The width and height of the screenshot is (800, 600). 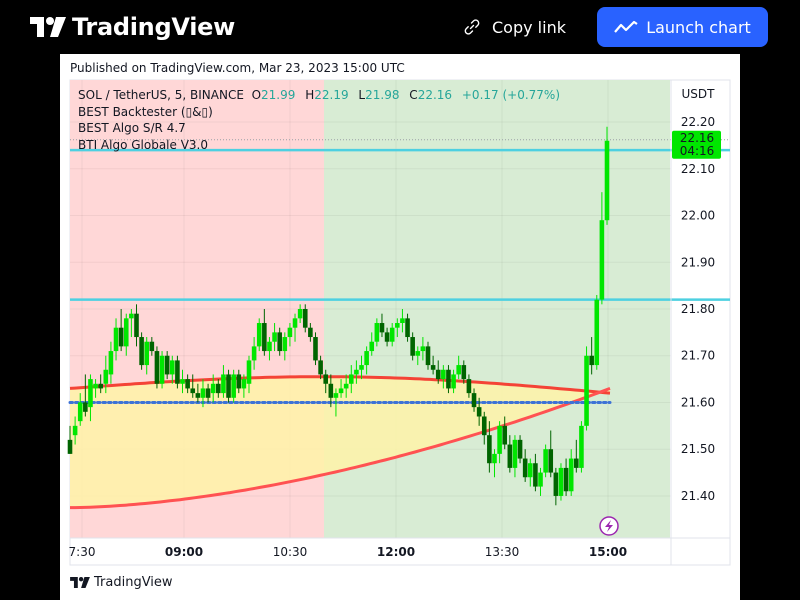 What do you see at coordinates (132, 27) in the screenshot?
I see `tradingview-logo: TradingView` at bounding box center [132, 27].